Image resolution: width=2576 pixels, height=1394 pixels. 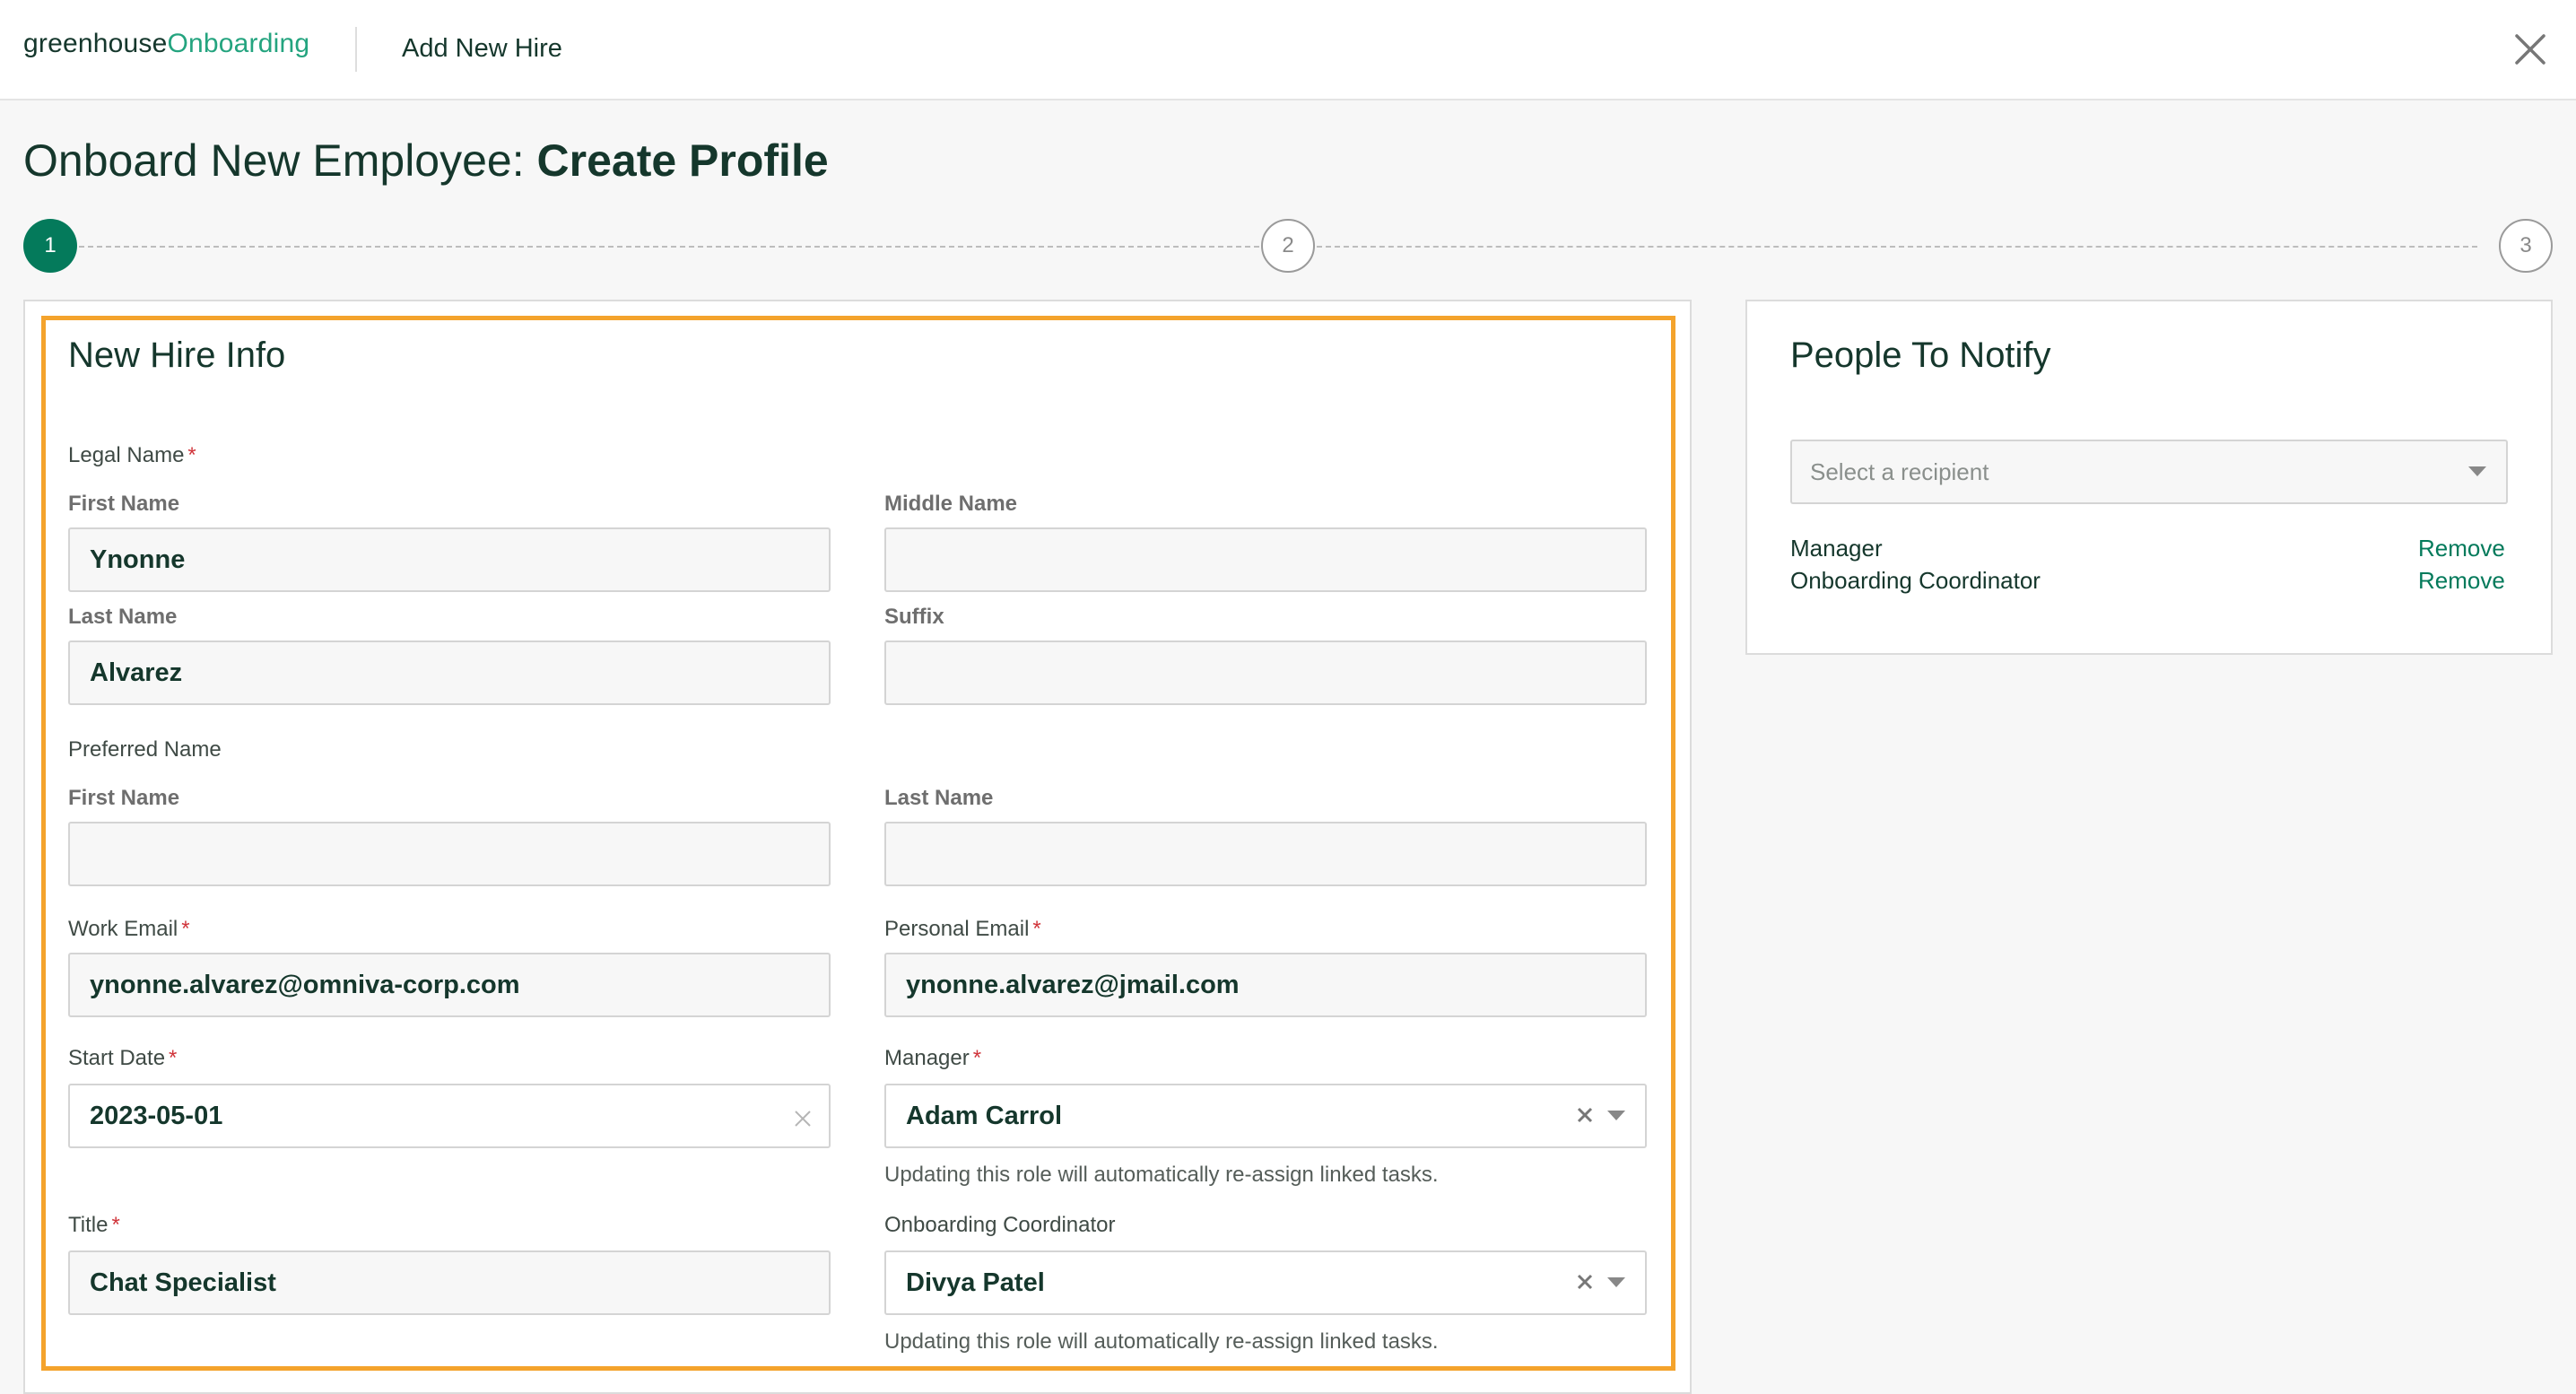 I want to click on brand-logo: greenhouseOnboarding, so click(x=166, y=44).